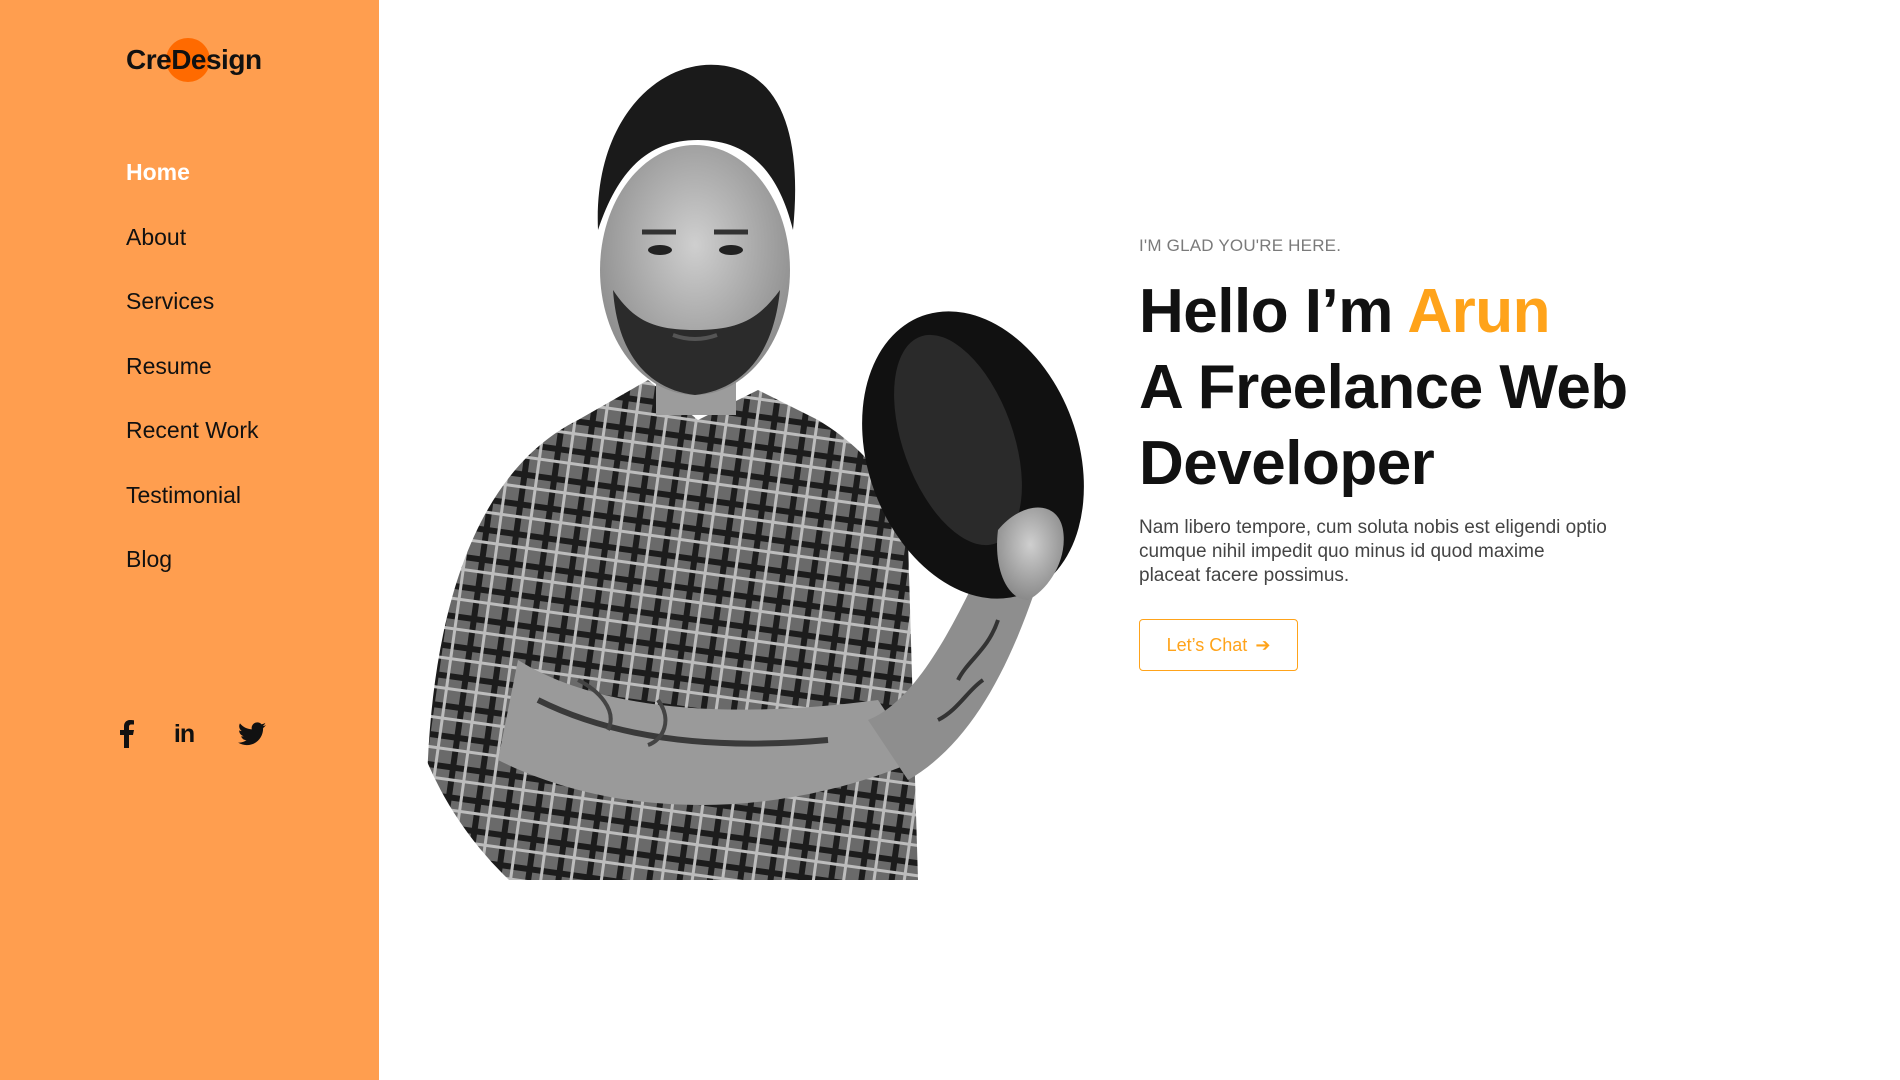  I want to click on nav-item-resume: Resume, so click(192, 378).